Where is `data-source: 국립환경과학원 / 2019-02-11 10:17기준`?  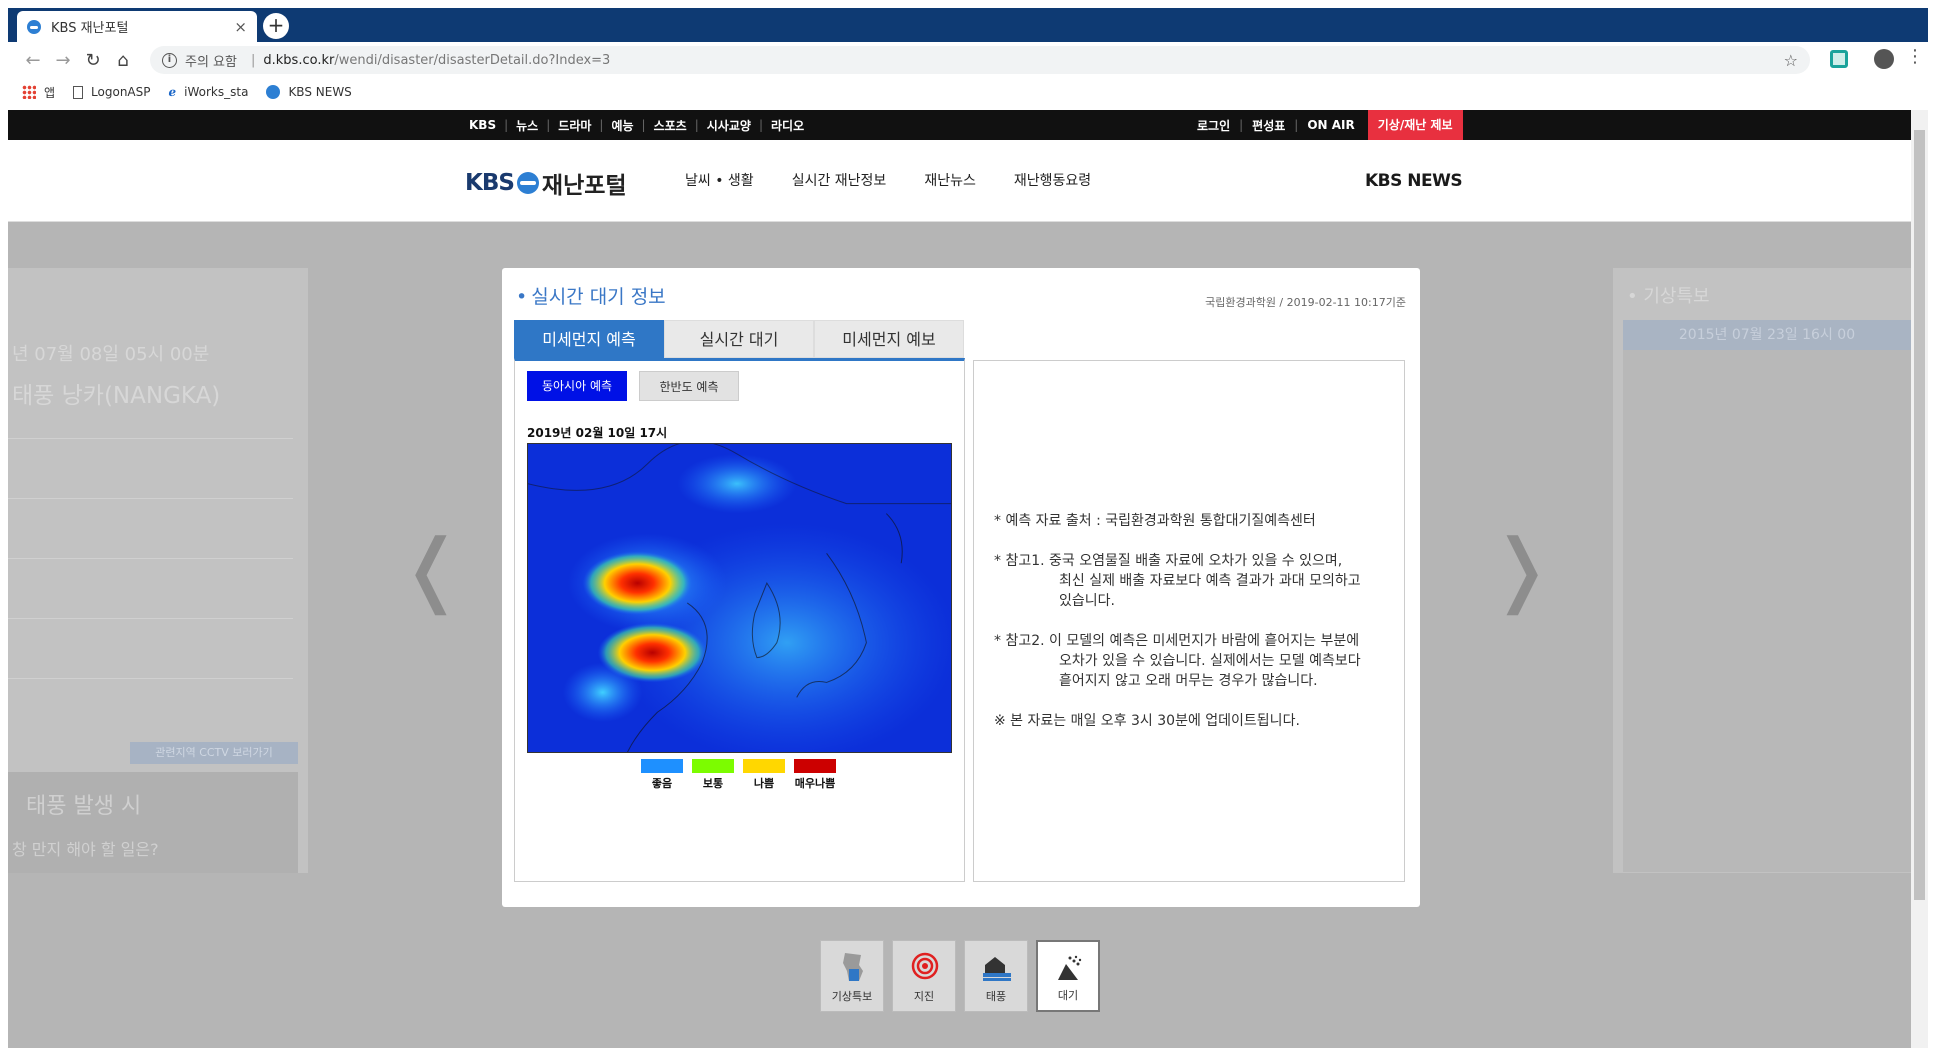 data-source: 국립환경과학원 / 2019-02-11 10:17기준 is located at coordinates (1305, 302).